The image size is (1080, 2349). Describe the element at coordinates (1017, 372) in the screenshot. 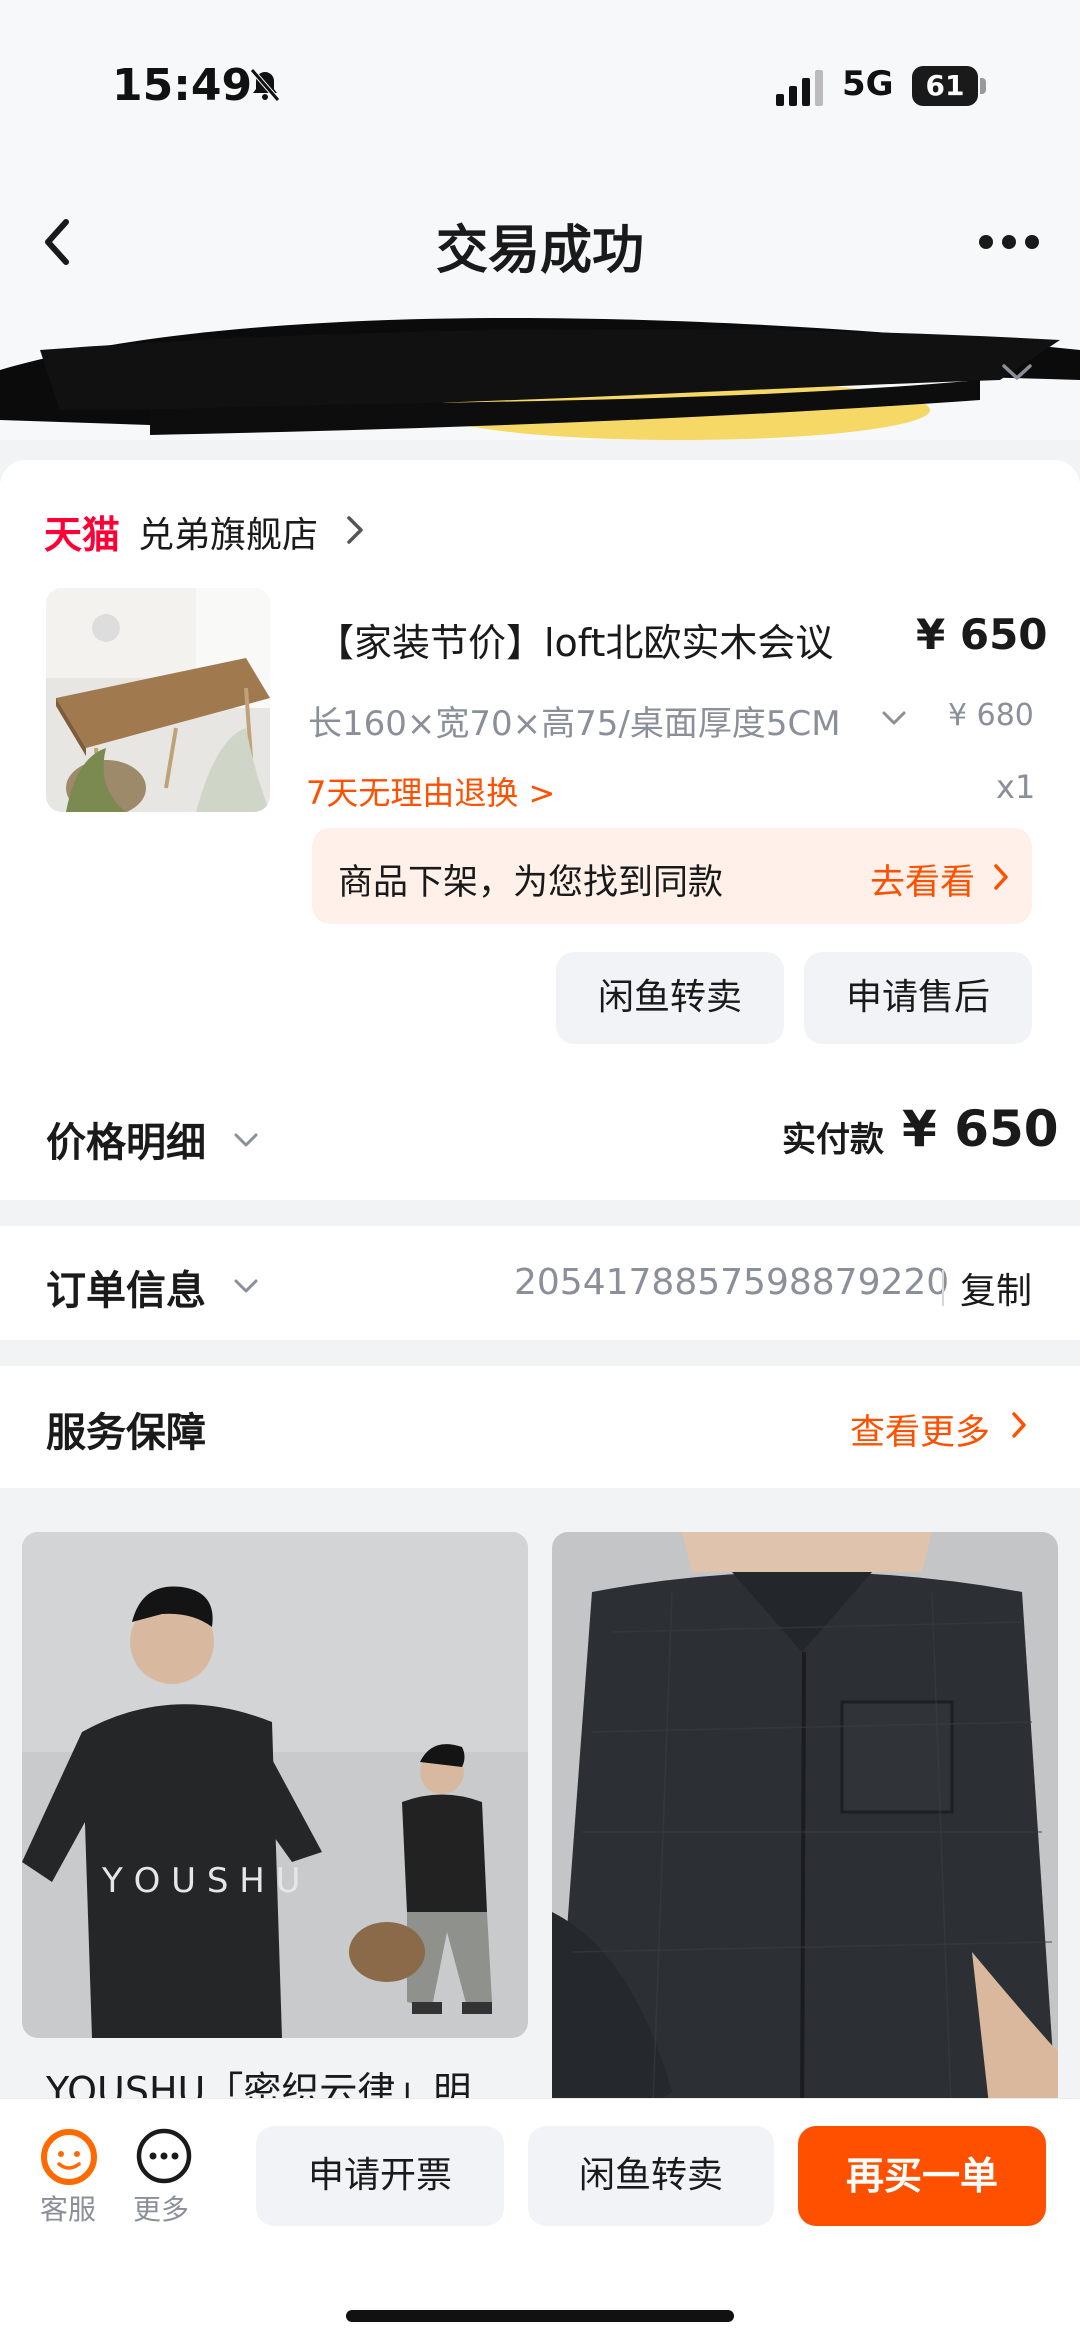

I see `address-expand-chevron-icon` at that location.